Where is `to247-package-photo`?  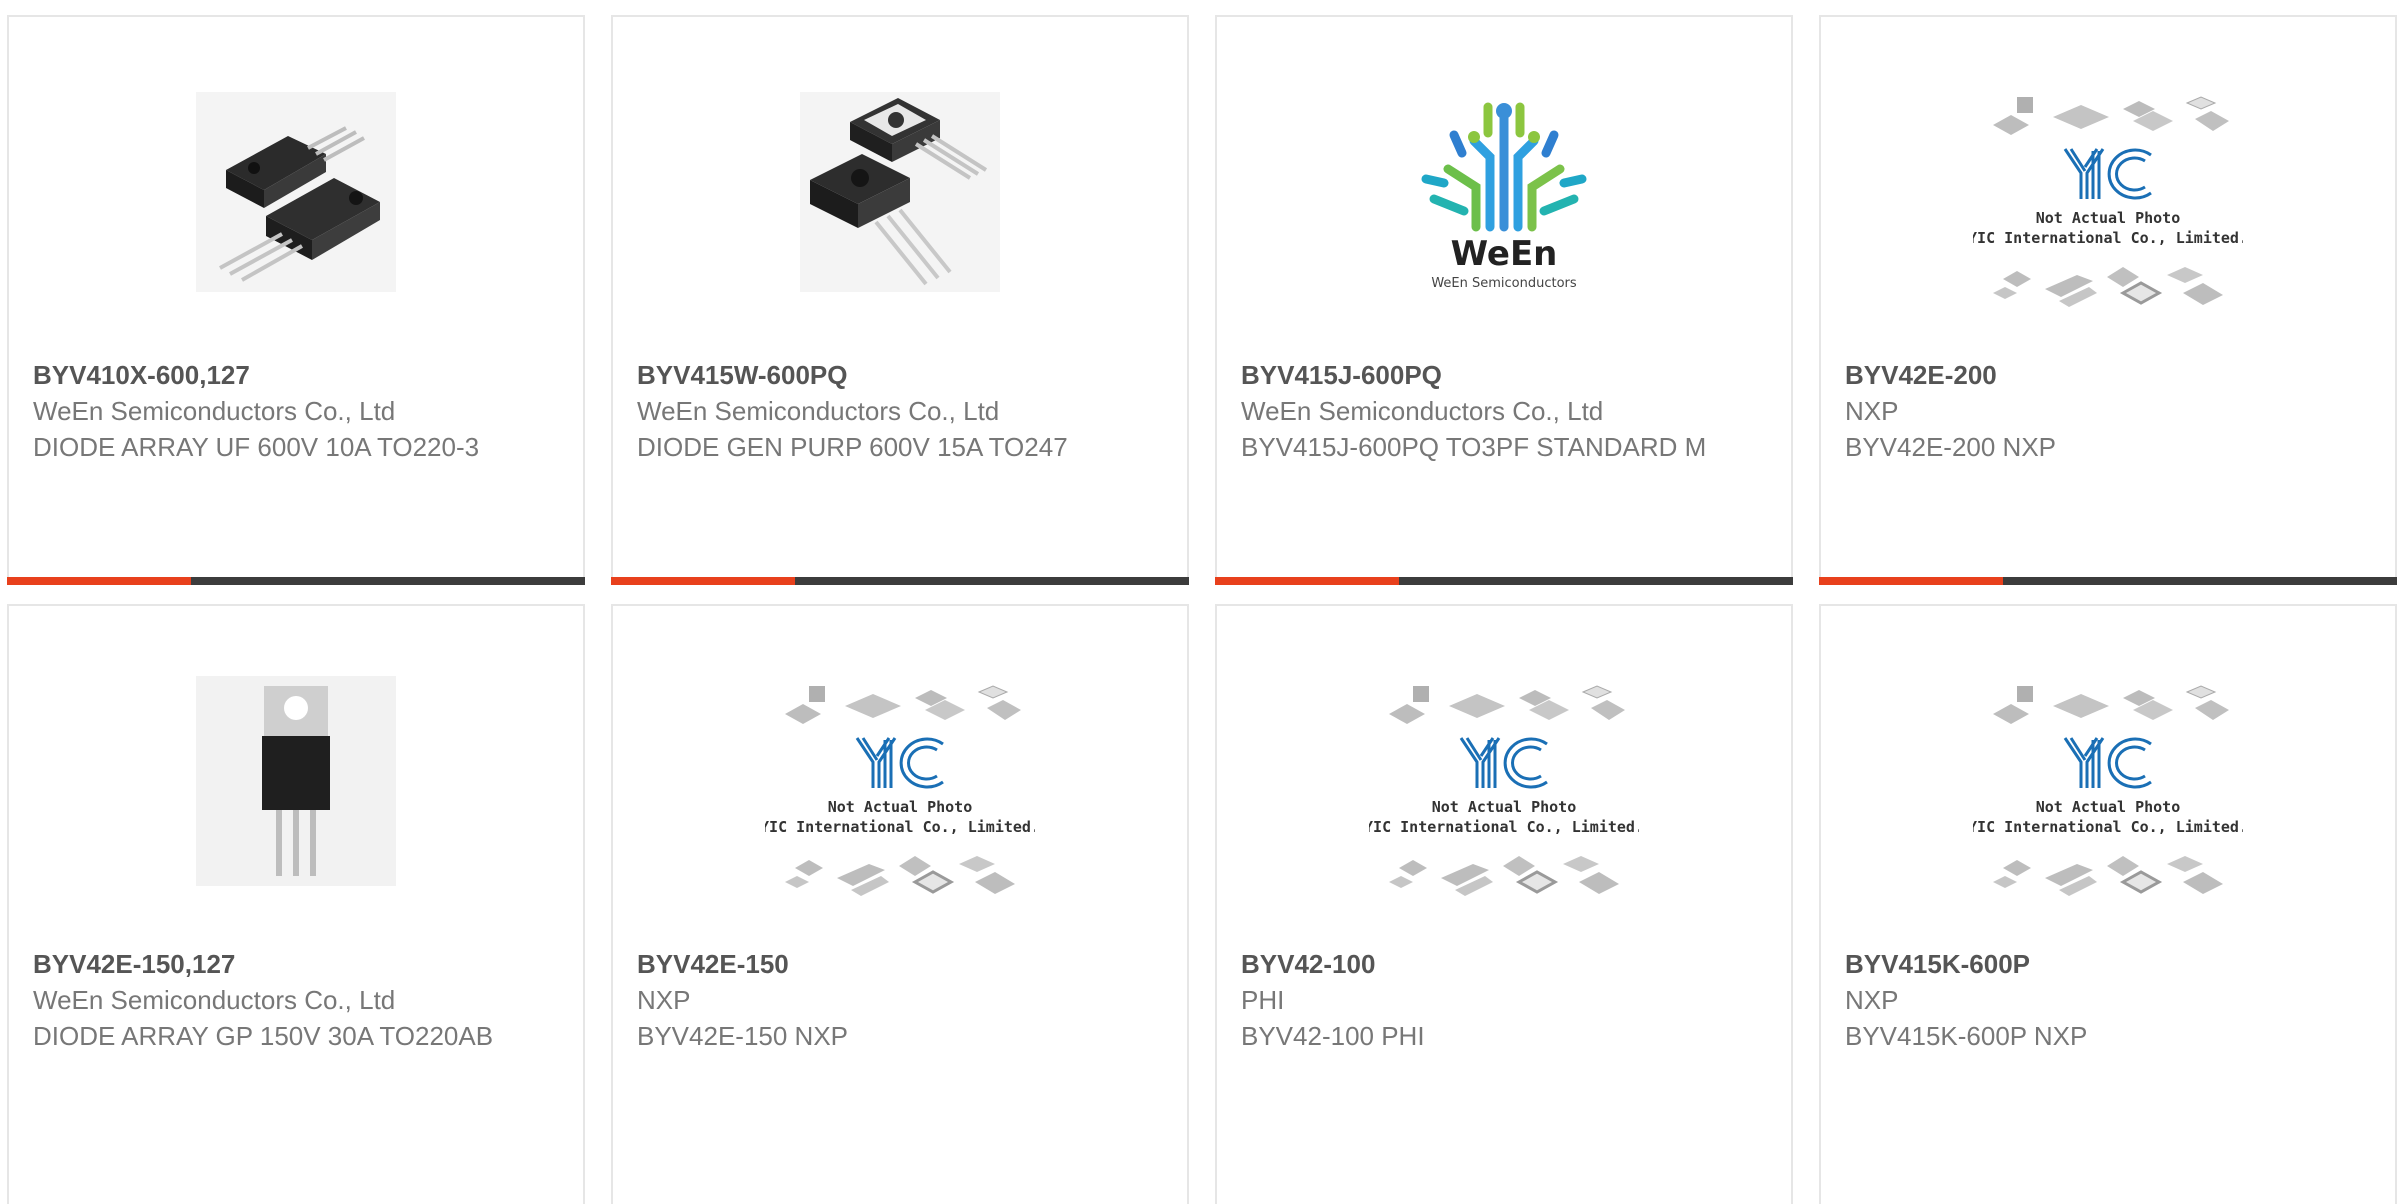 to247-package-photo is located at coordinates (900, 192).